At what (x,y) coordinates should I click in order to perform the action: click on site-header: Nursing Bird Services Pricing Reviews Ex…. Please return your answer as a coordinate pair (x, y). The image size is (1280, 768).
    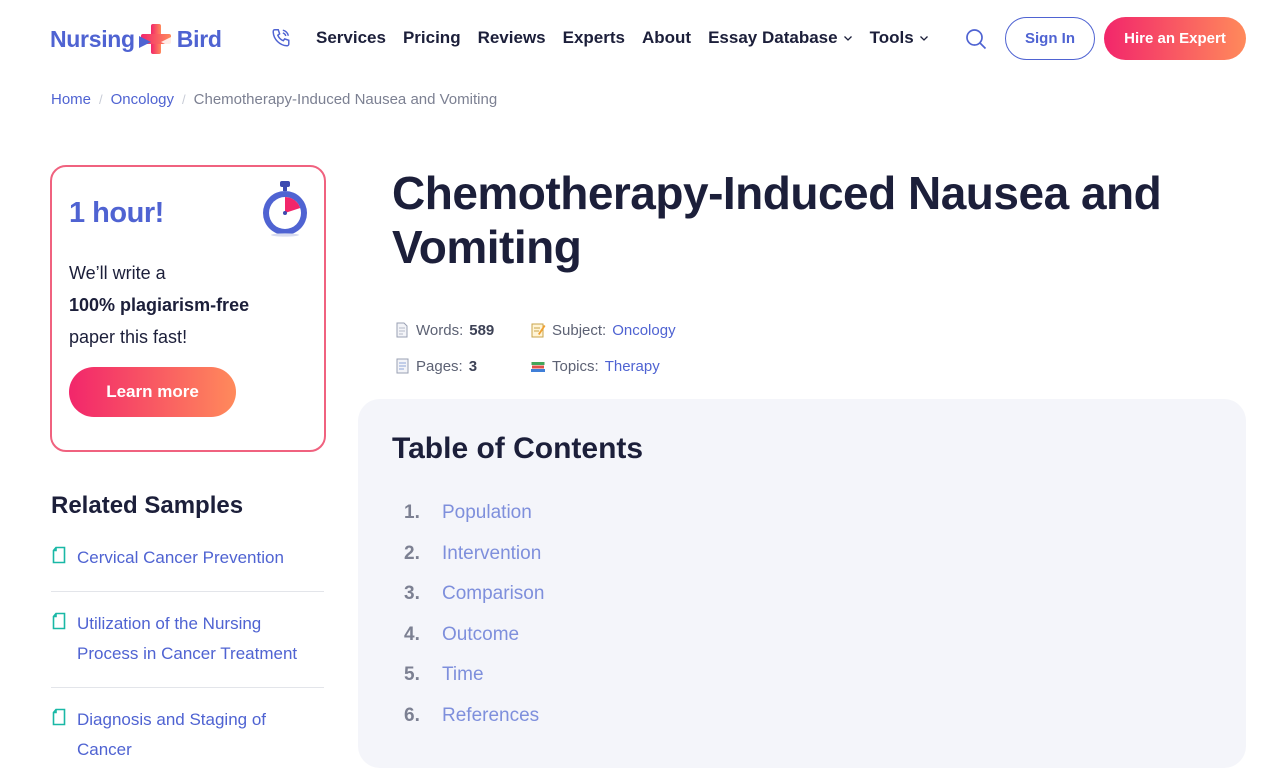
    Looking at the image, I should click on (640, 39).